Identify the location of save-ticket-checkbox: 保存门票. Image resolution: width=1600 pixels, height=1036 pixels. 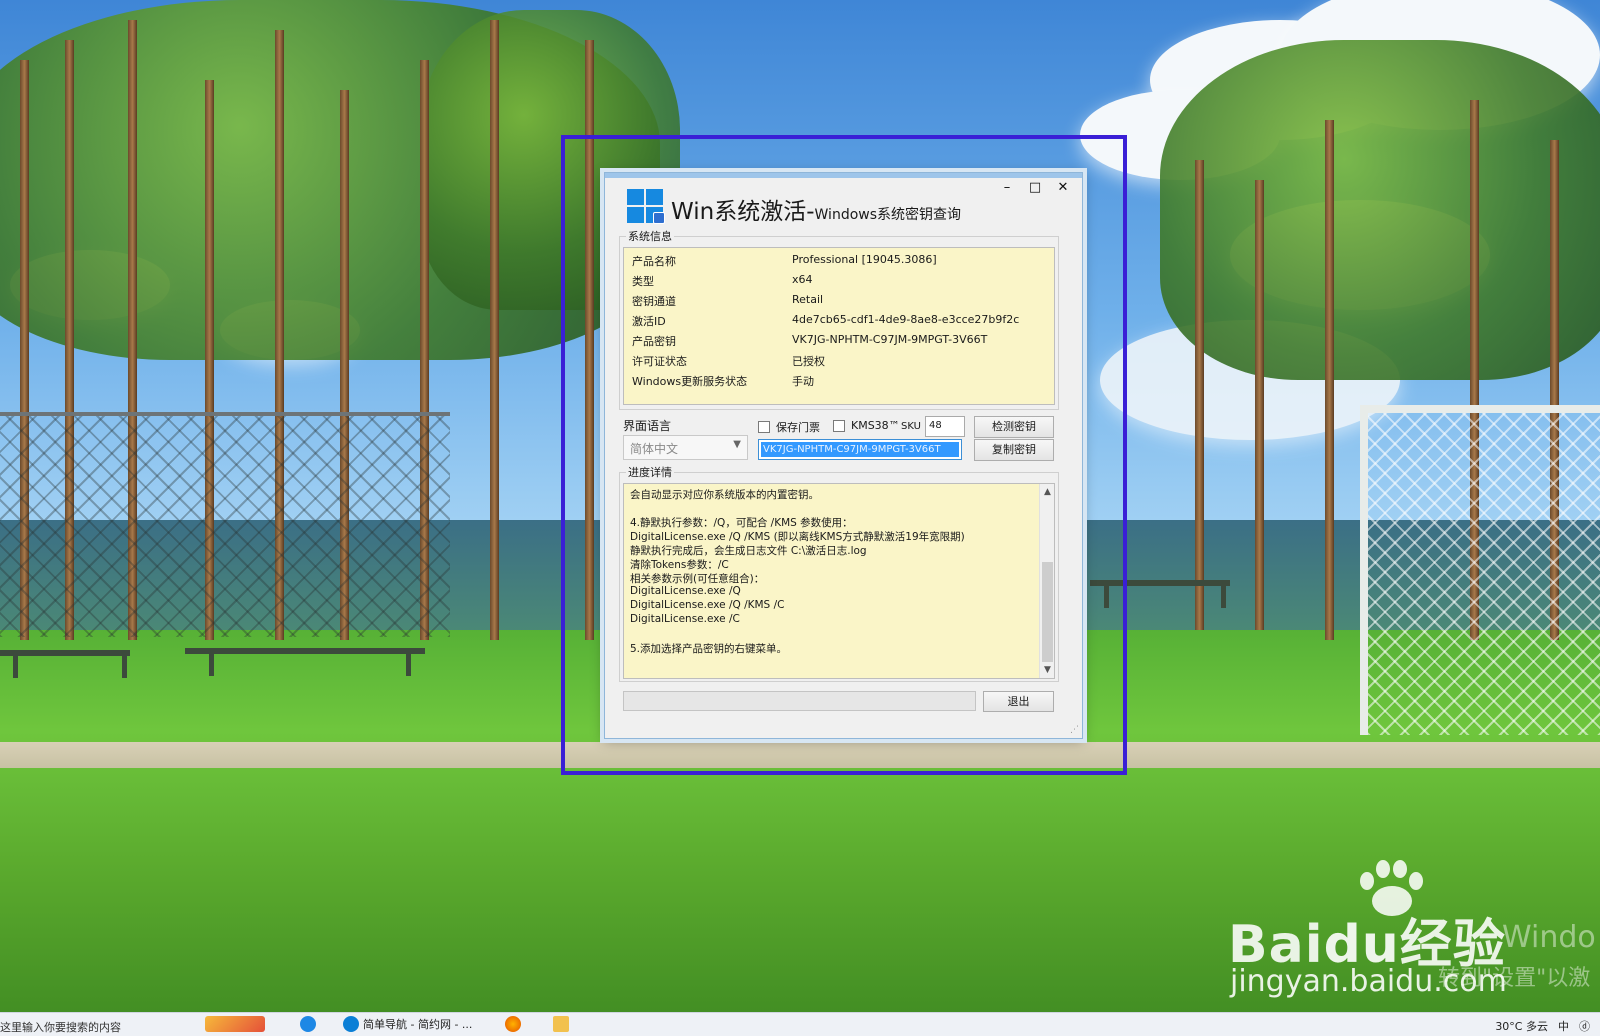
(789, 427).